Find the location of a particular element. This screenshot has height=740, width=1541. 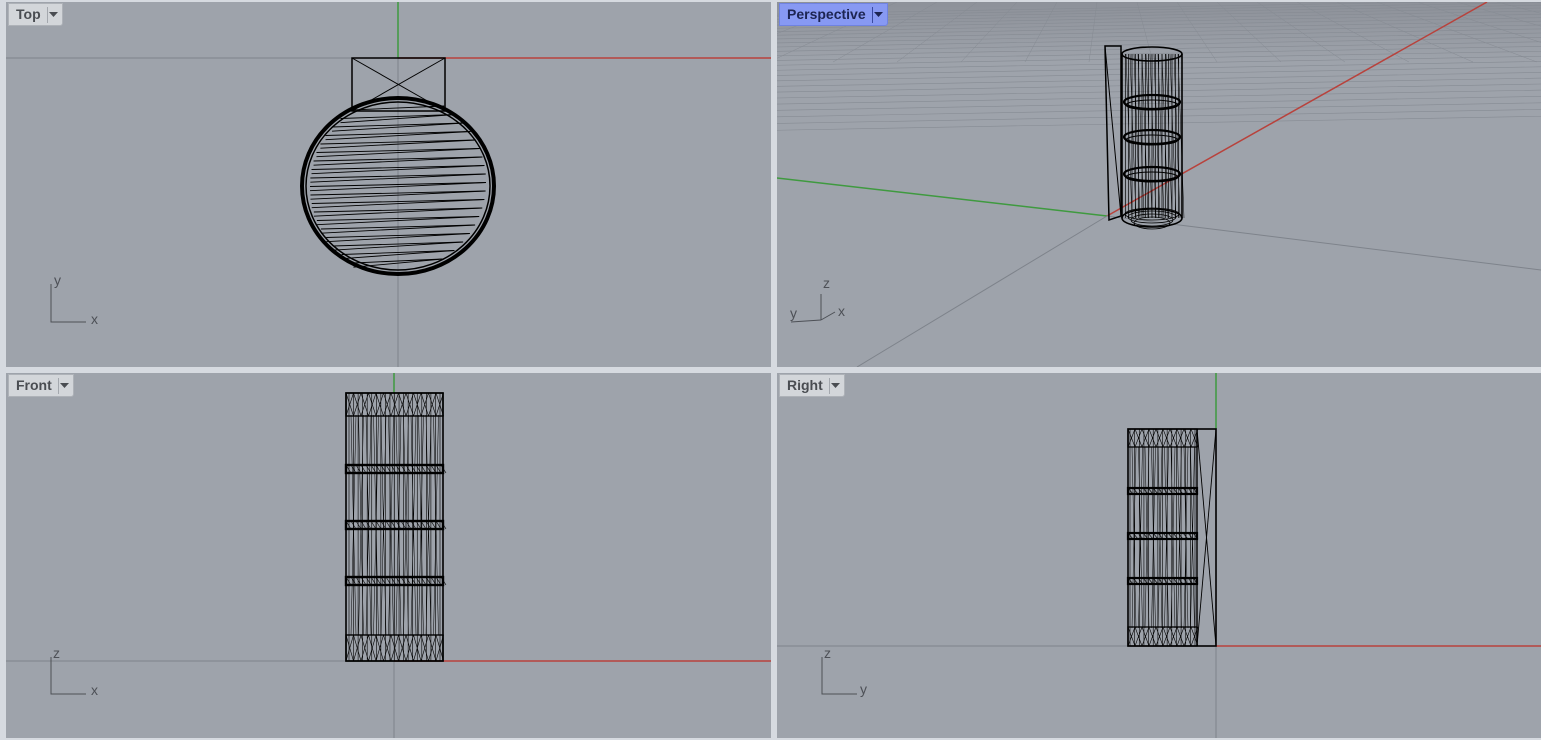

viewport-title-perspective: Perspective is located at coordinates (826, 14).